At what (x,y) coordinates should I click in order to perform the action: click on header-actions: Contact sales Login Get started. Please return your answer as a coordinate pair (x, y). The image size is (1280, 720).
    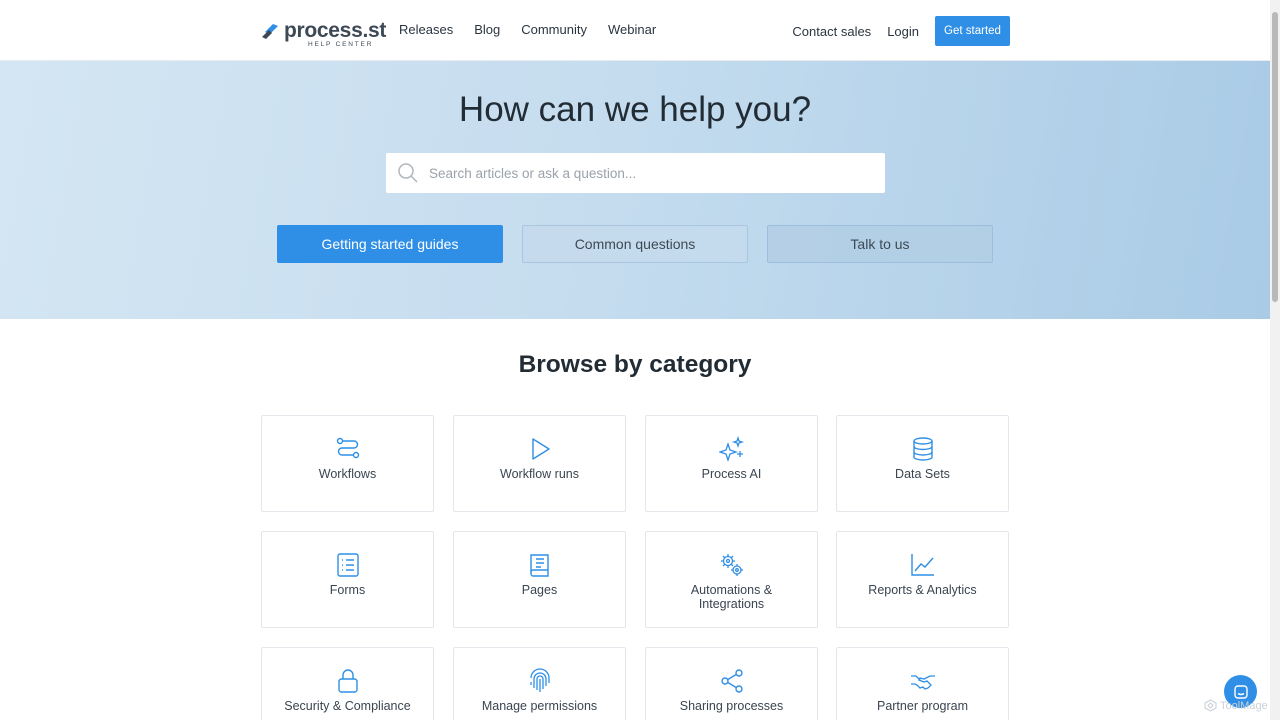
    Looking at the image, I should click on (901, 31).